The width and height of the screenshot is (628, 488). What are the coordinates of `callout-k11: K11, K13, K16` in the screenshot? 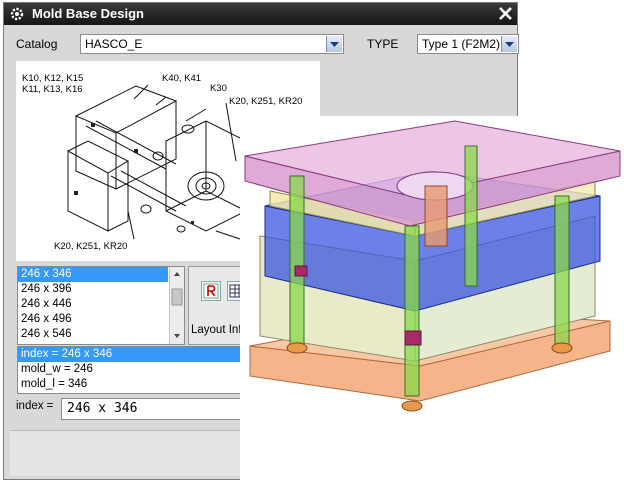 It's located at (52, 89).